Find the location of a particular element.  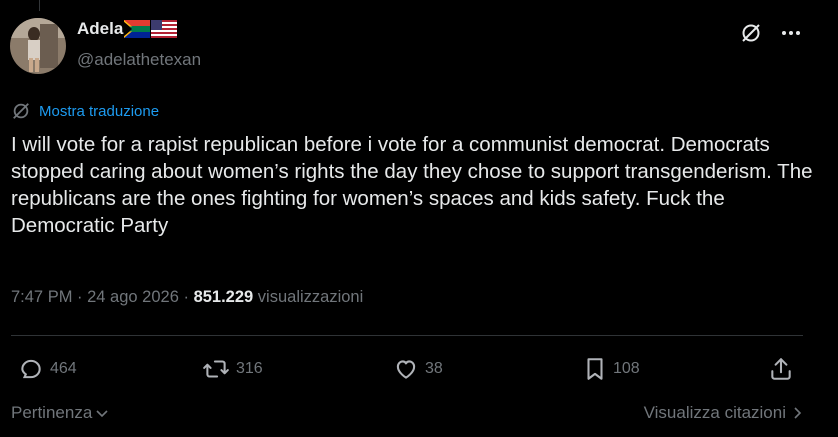

south-africa-flag-icon is located at coordinates (137, 29).